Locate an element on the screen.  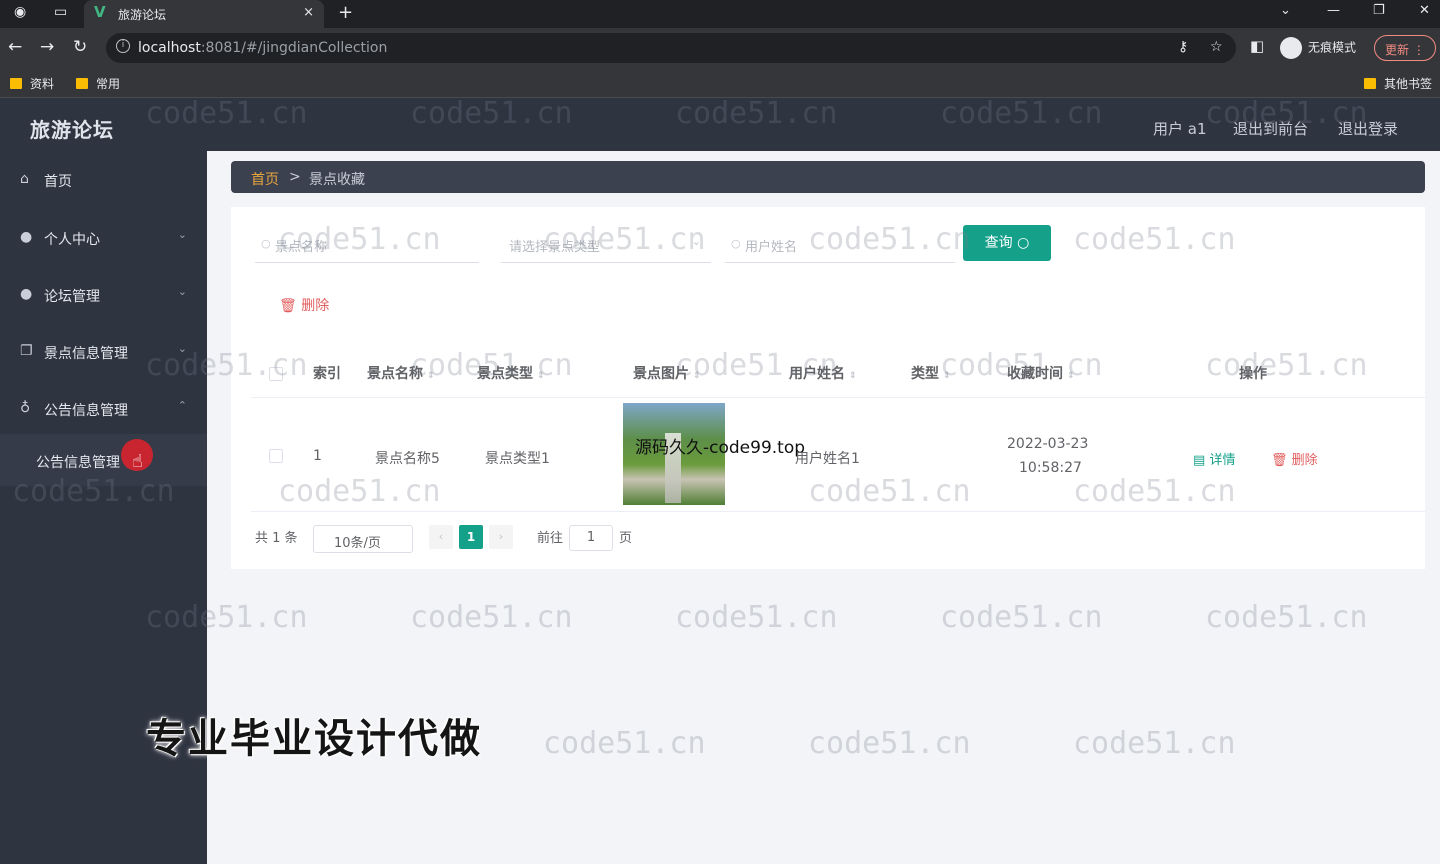
batch-delete-button: 🗑 删除 is located at coordinates (304, 305).